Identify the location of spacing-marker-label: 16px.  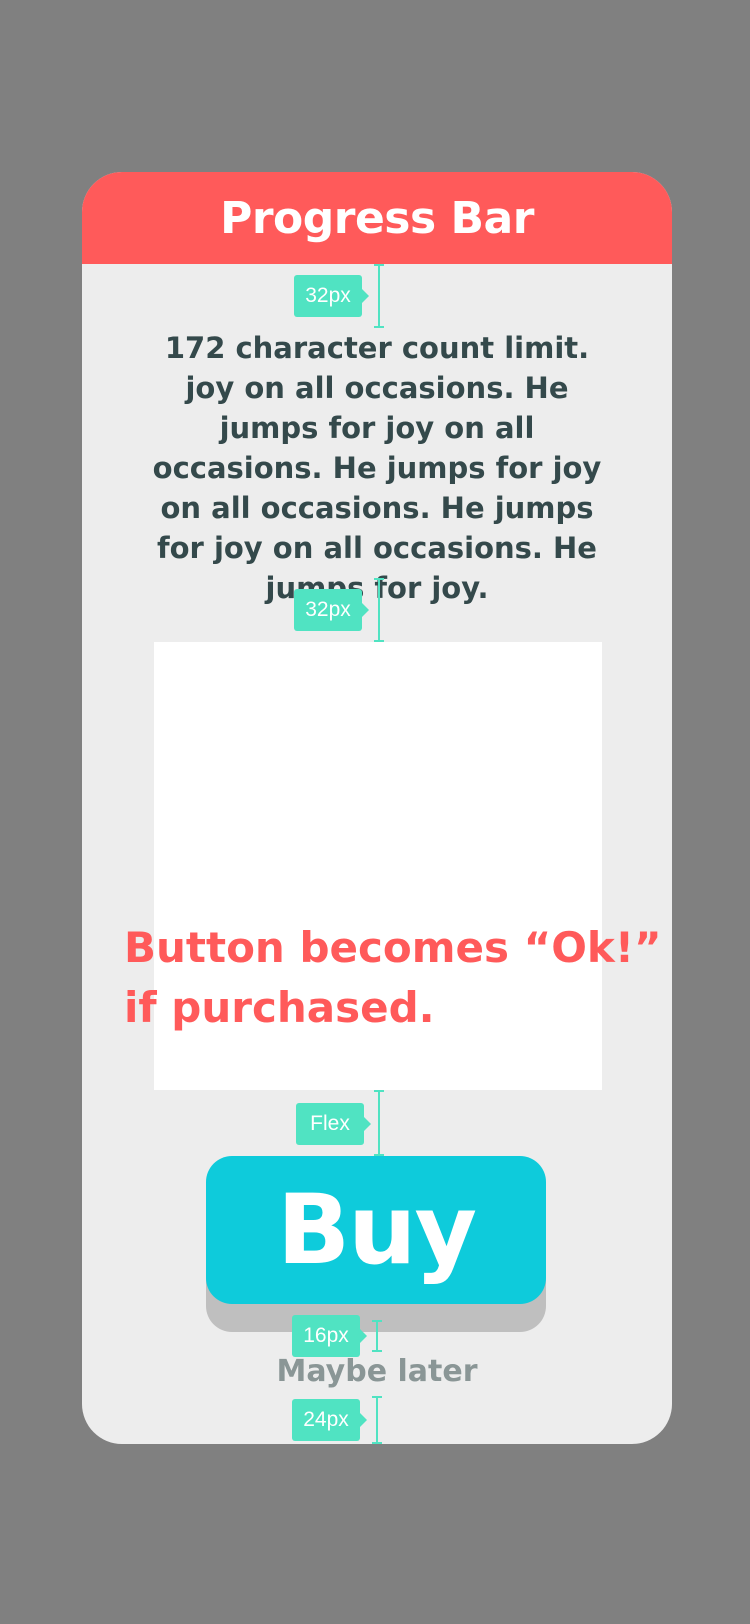
(329, 1336).